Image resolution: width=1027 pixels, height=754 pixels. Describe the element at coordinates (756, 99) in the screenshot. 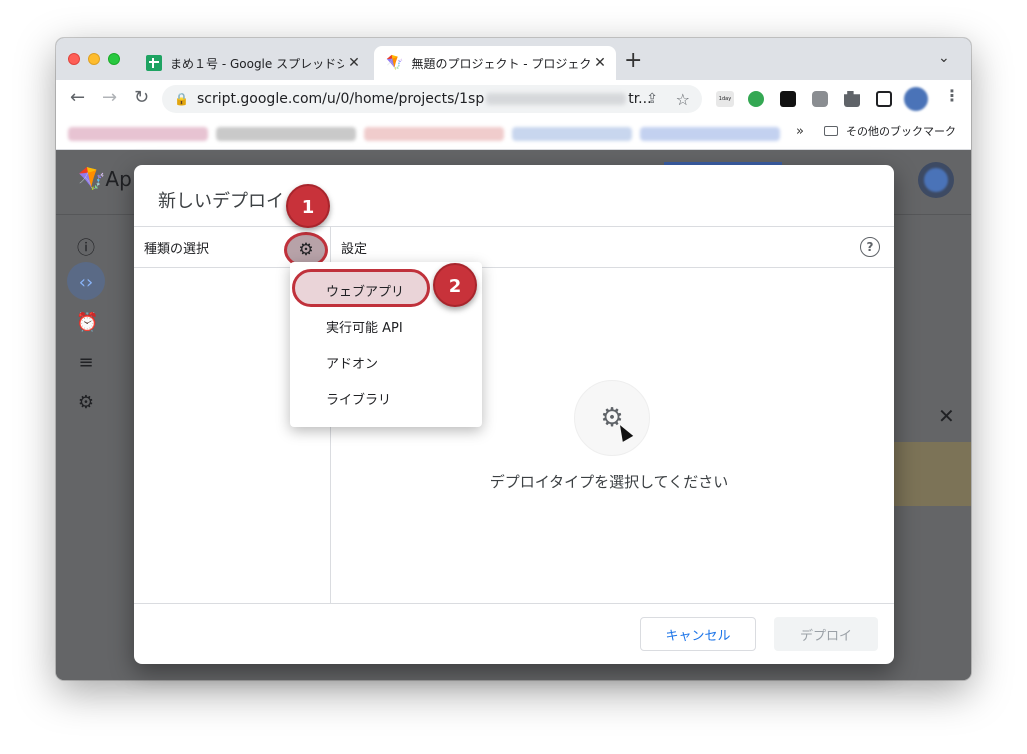

I see `evernote-icon` at that location.